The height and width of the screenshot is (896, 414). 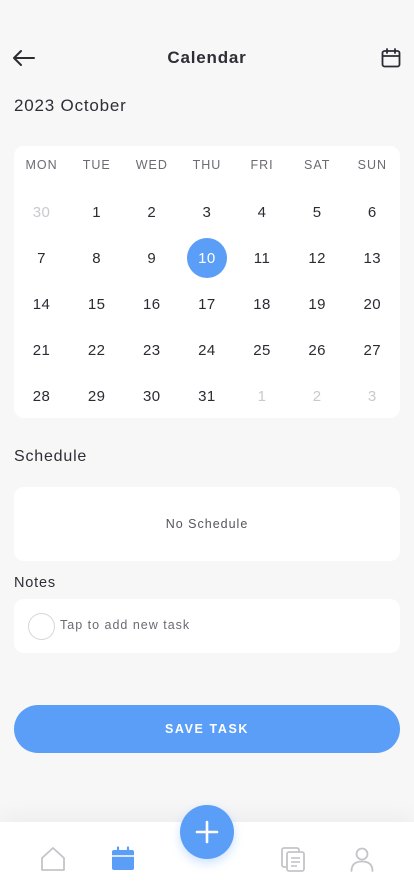 I want to click on calendar-day-label: 11, so click(x=262, y=258).